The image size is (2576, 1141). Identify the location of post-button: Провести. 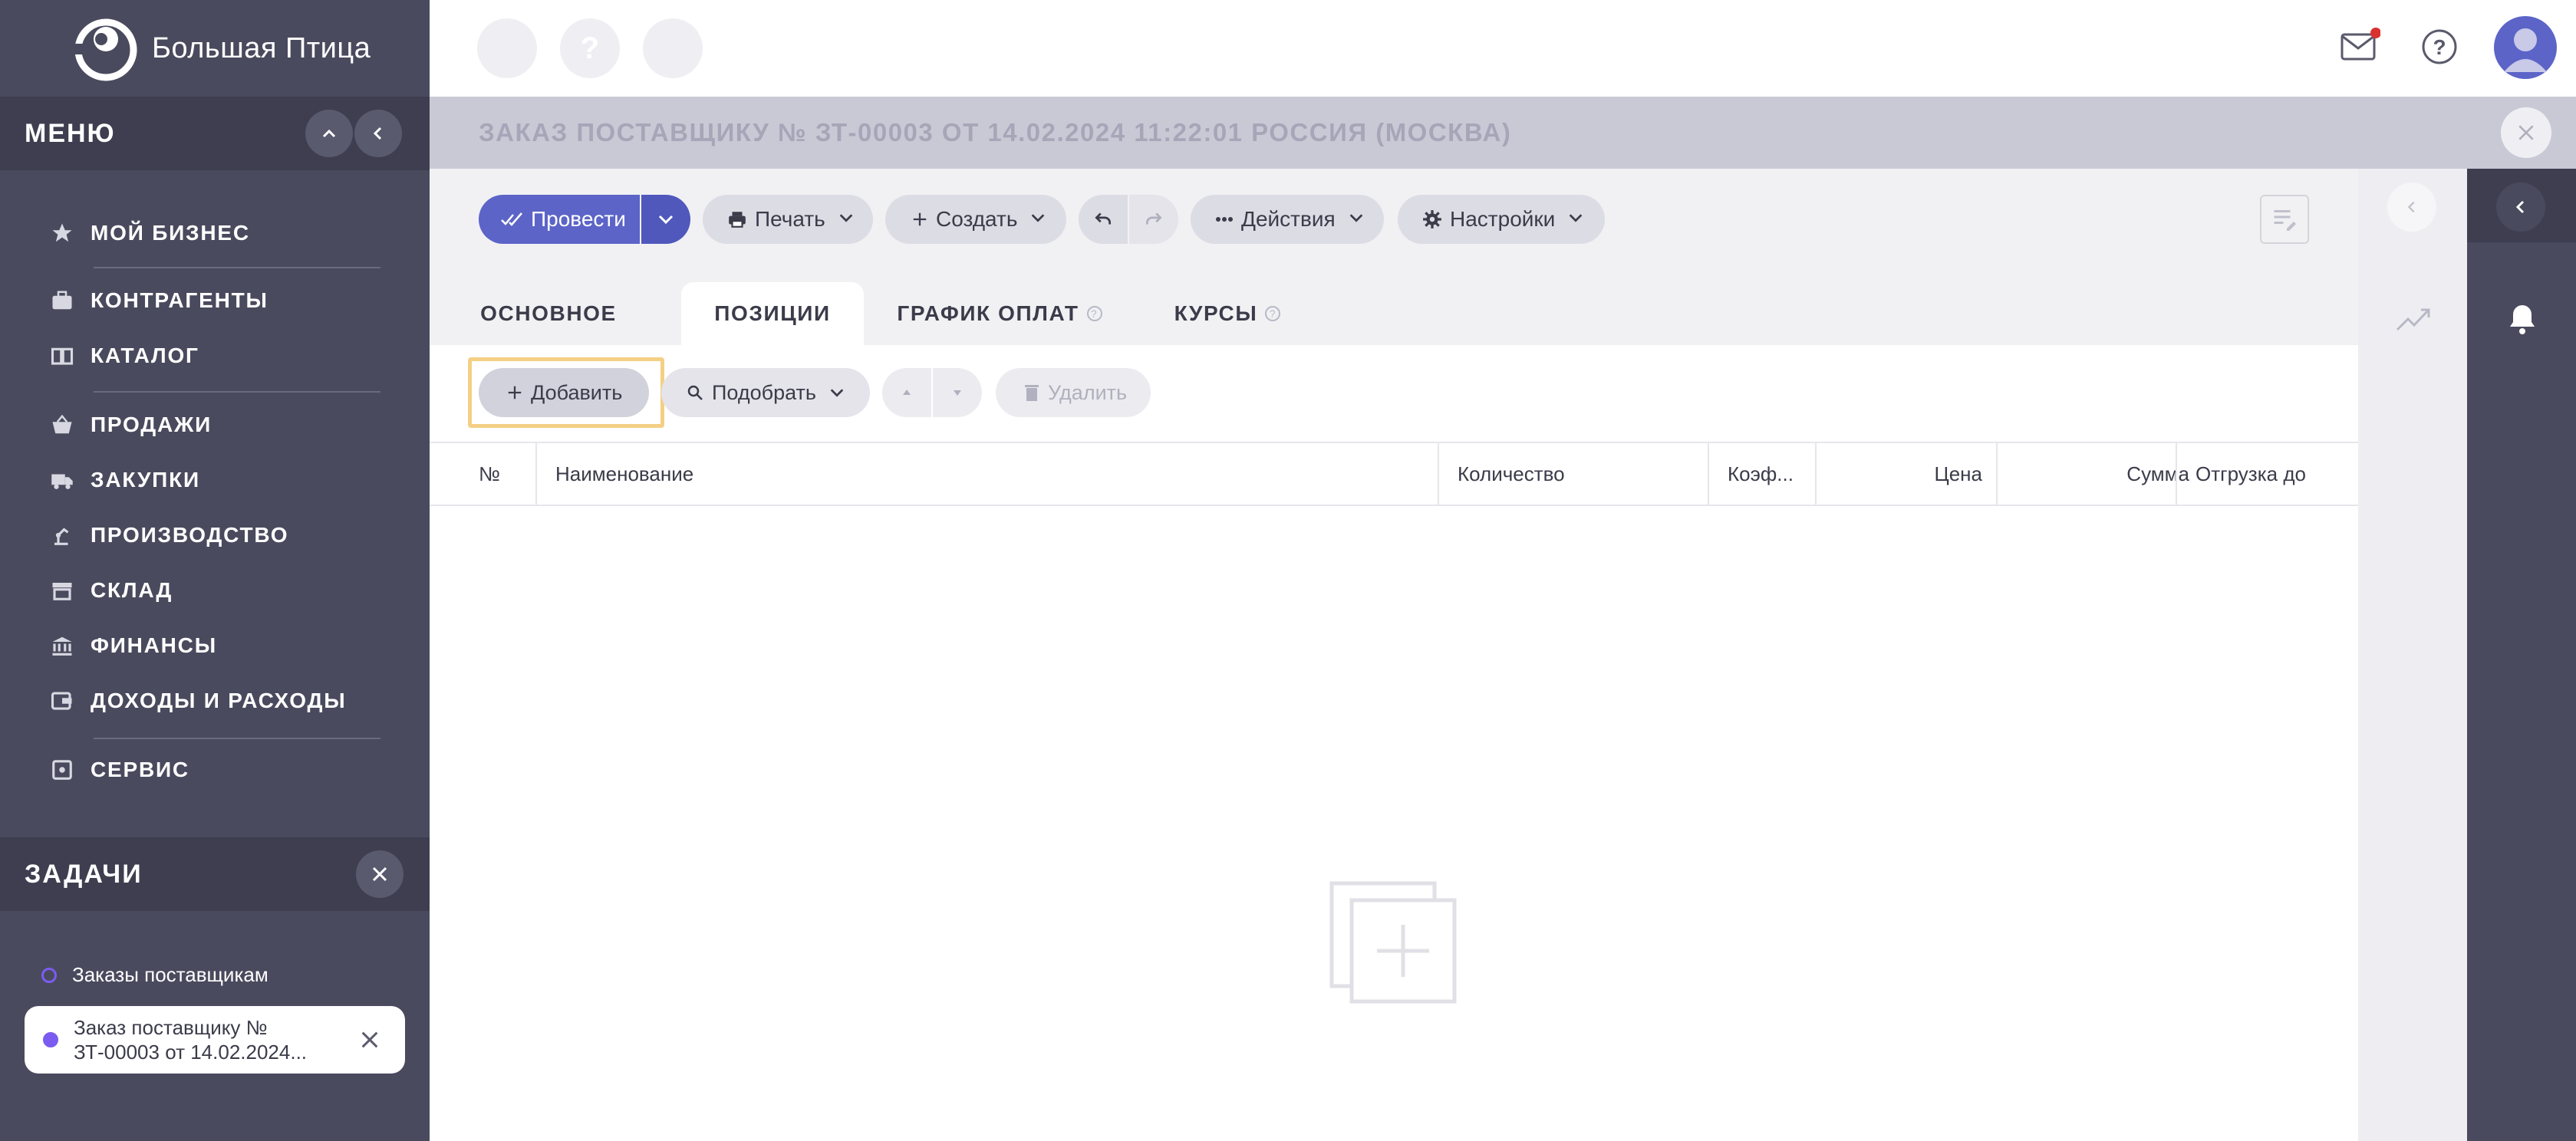
(559, 220).